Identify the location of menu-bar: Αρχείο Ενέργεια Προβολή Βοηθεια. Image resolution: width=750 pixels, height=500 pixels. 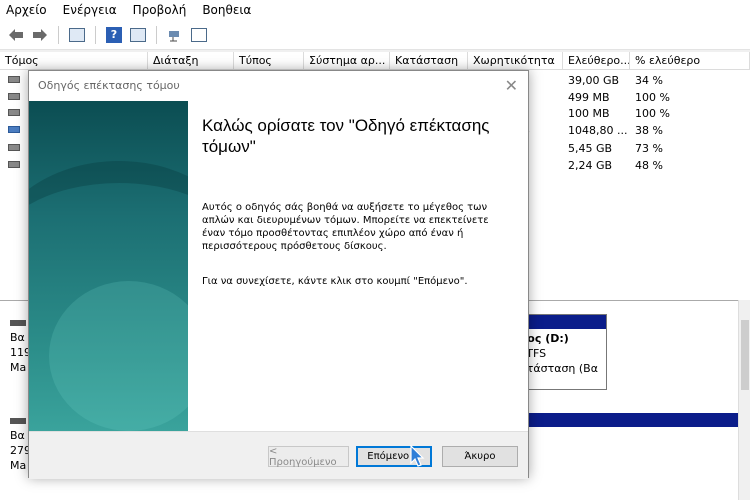
(375, 10).